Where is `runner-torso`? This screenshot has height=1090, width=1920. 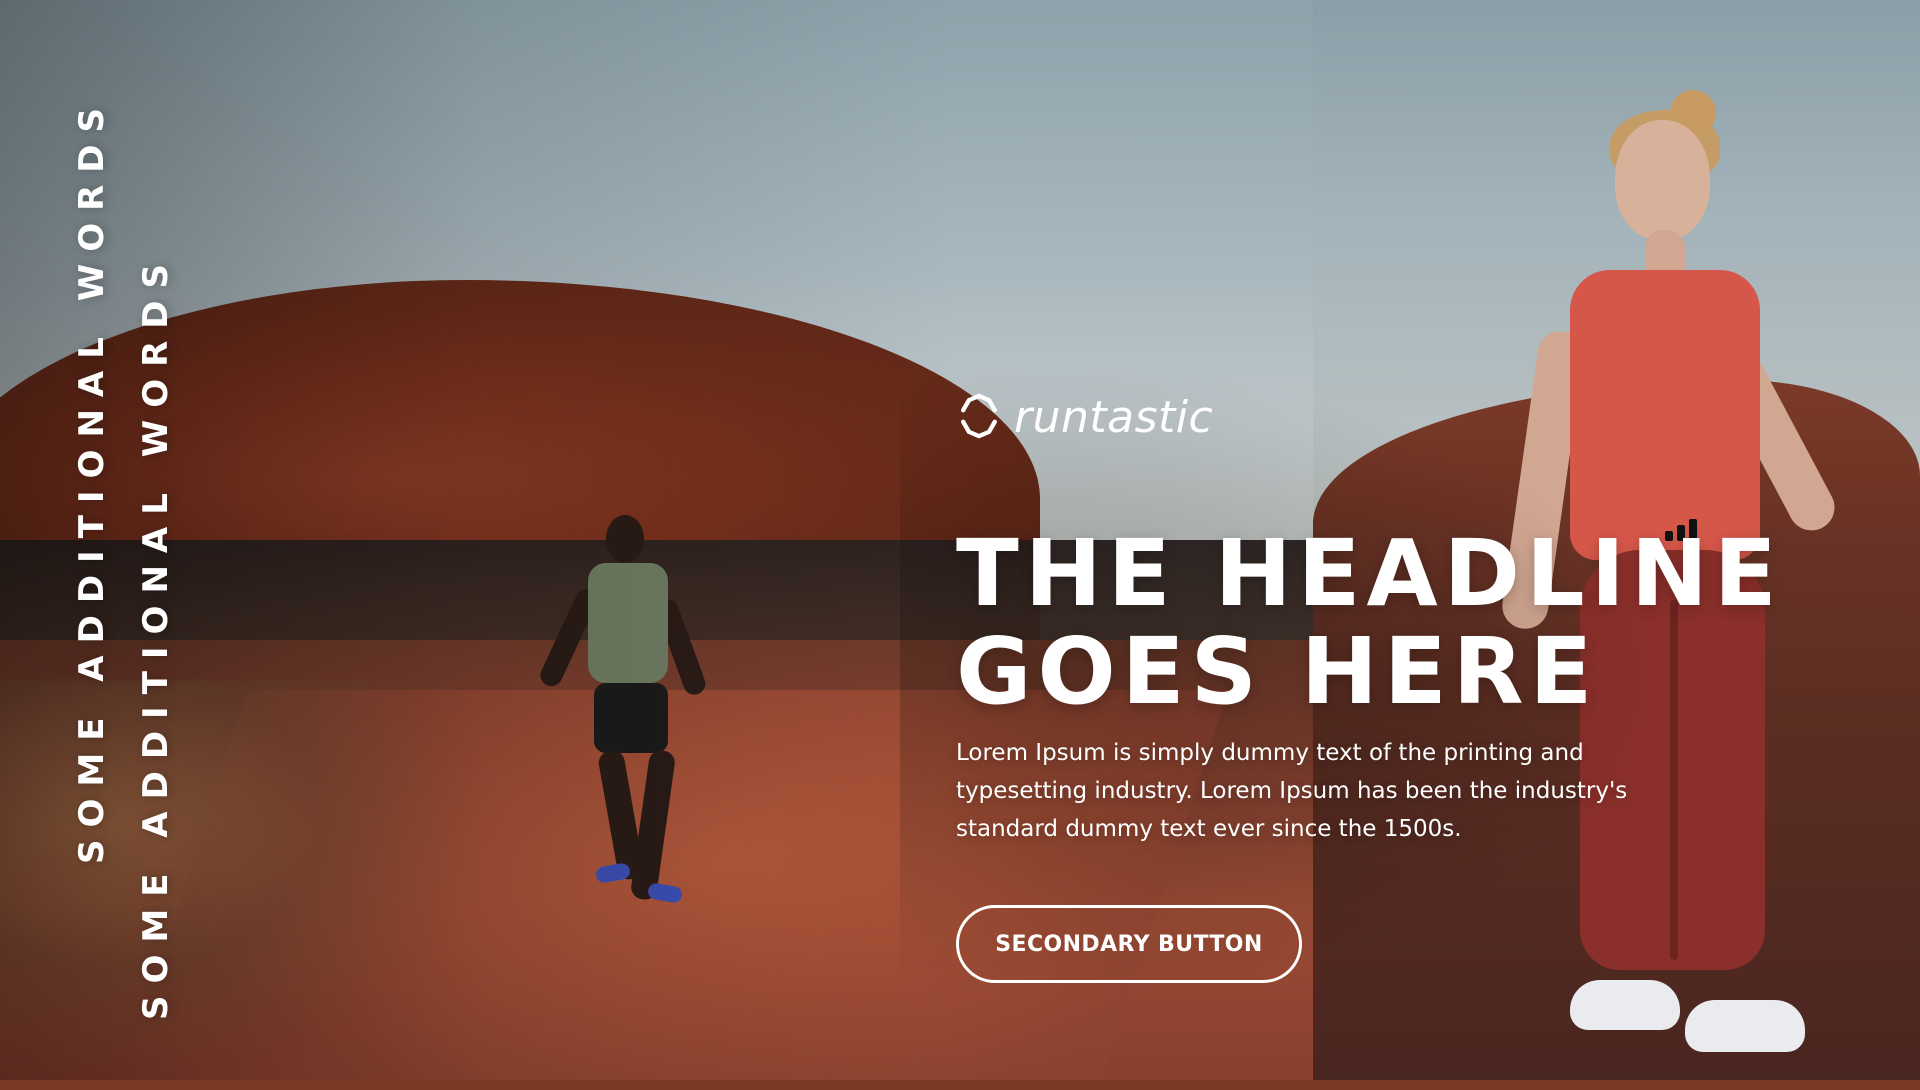
runner-torso is located at coordinates (628, 623).